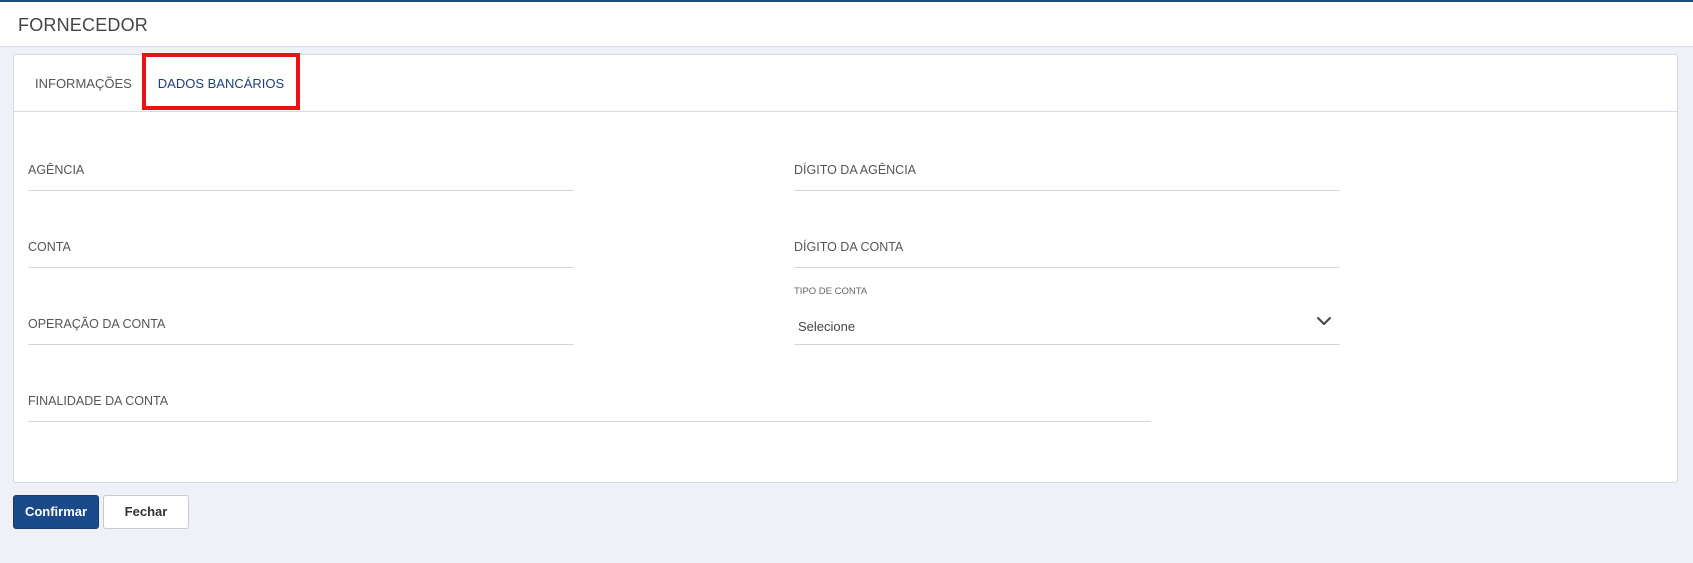 Image resolution: width=1693 pixels, height=563 pixels. What do you see at coordinates (827, 326) in the screenshot?
I see `tipo-conta-value: Selecione` at bounding box center [827, 326].